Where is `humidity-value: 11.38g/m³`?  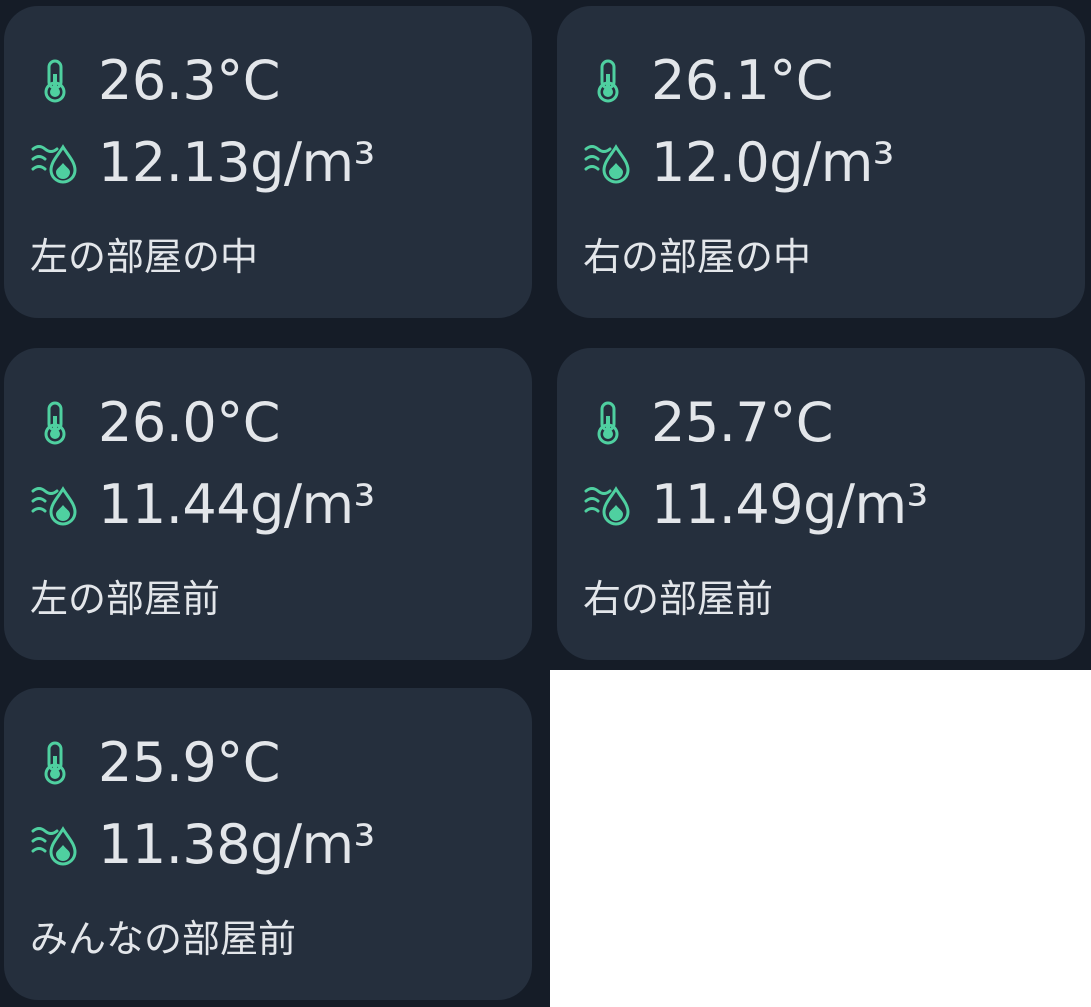 humidity-value: 11.38g/m³ is located at coordinates (236, 844).